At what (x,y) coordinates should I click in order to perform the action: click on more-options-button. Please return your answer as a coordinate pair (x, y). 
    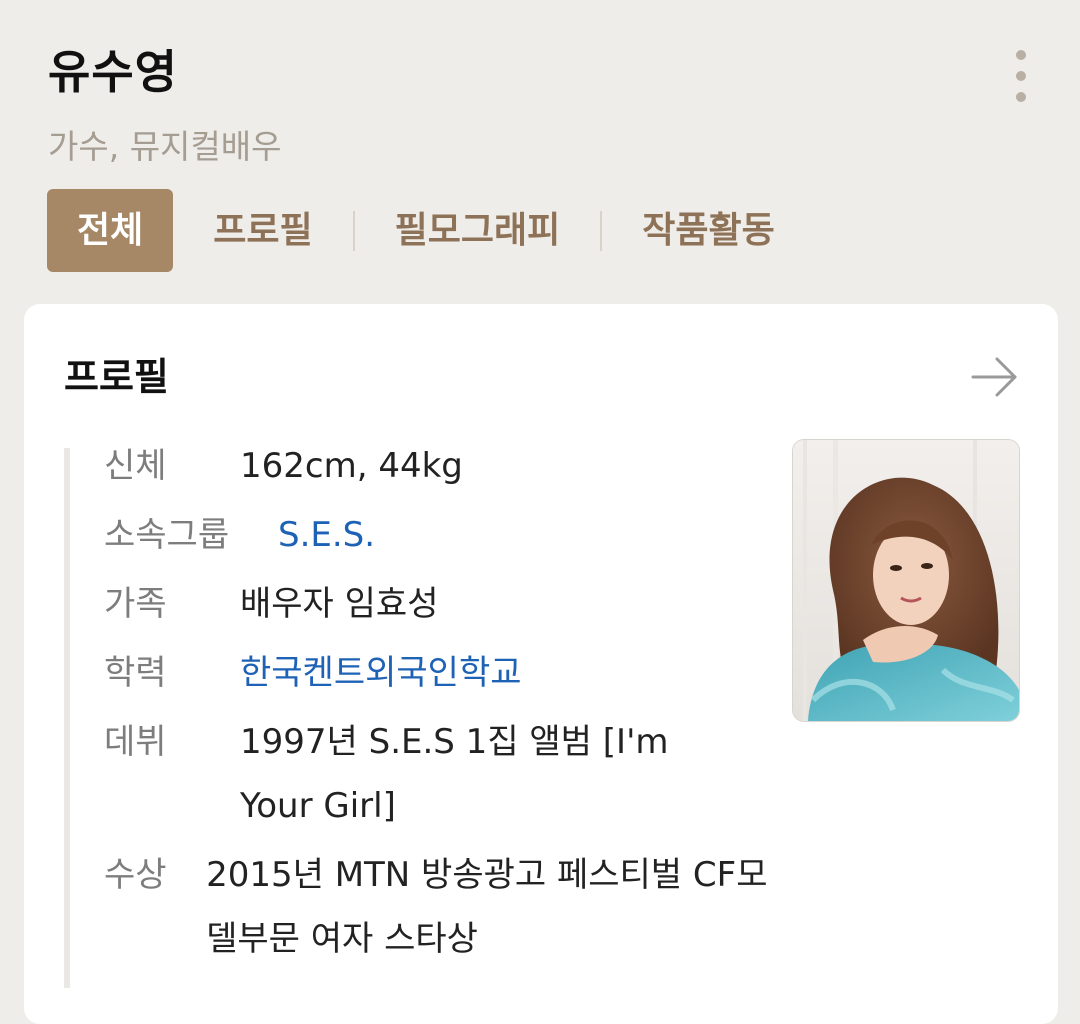
    Looking at the image, I should click on (1021, 76).